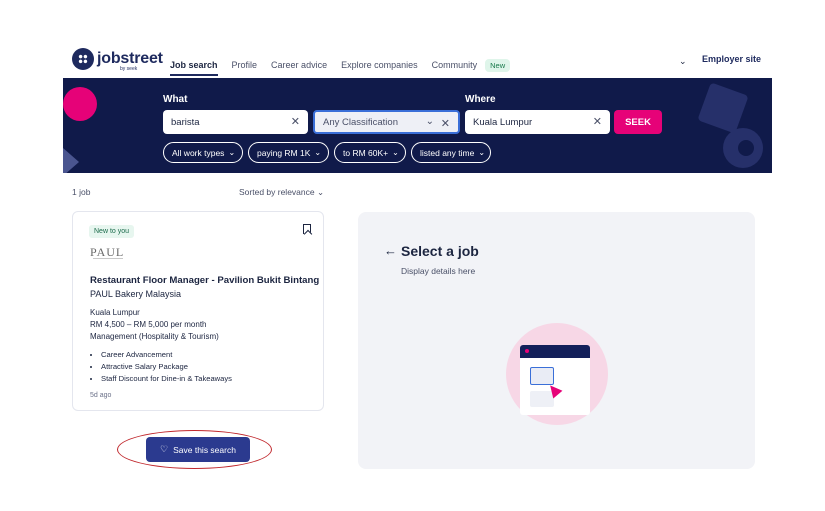 The width and height of the screenshot is (825, 511). I want to click on results-count: 1 job, so click(81, 192).